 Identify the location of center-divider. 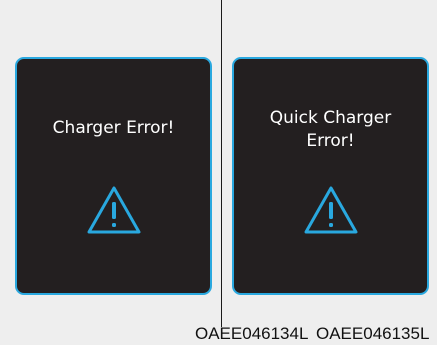
(221, 163).